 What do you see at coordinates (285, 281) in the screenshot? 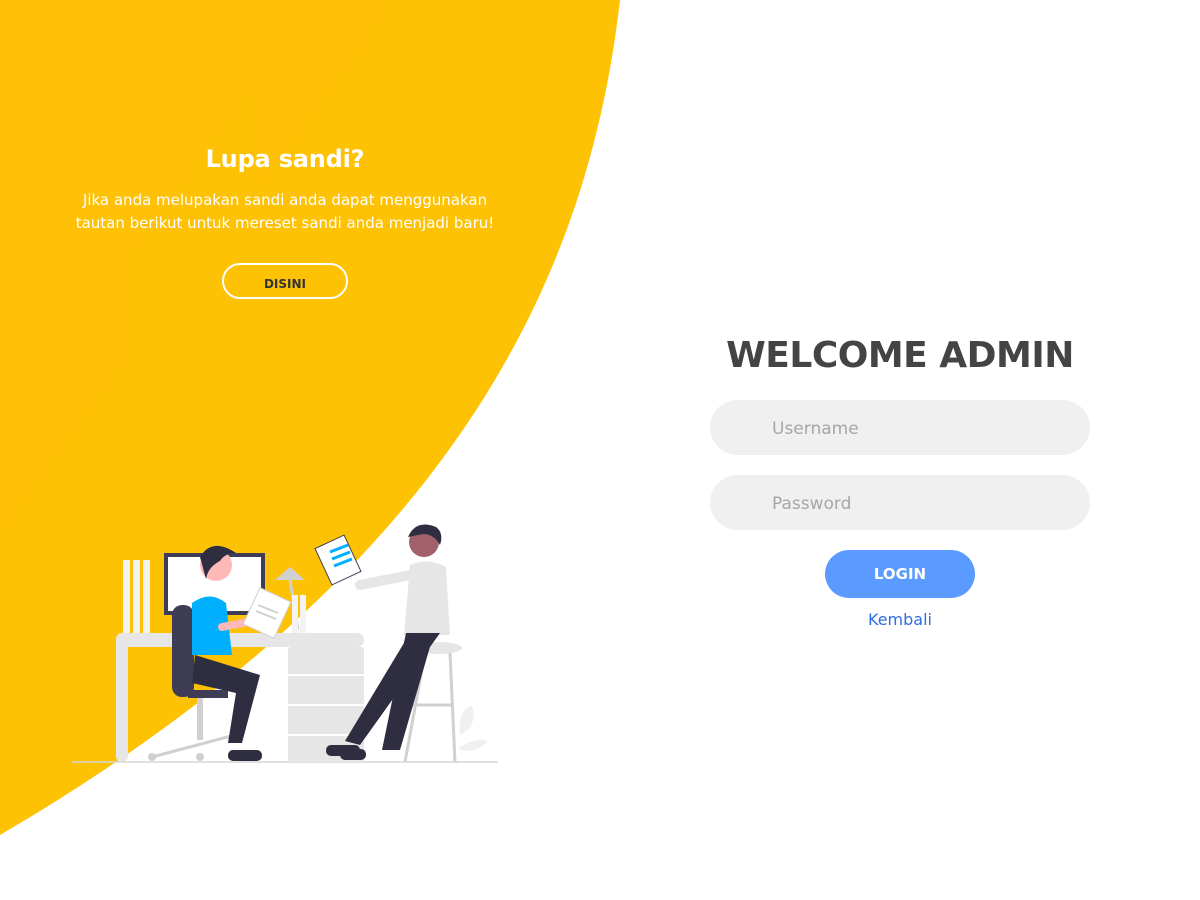
I see `reset-password-button: DISINI` at bounding box center [285, 281].